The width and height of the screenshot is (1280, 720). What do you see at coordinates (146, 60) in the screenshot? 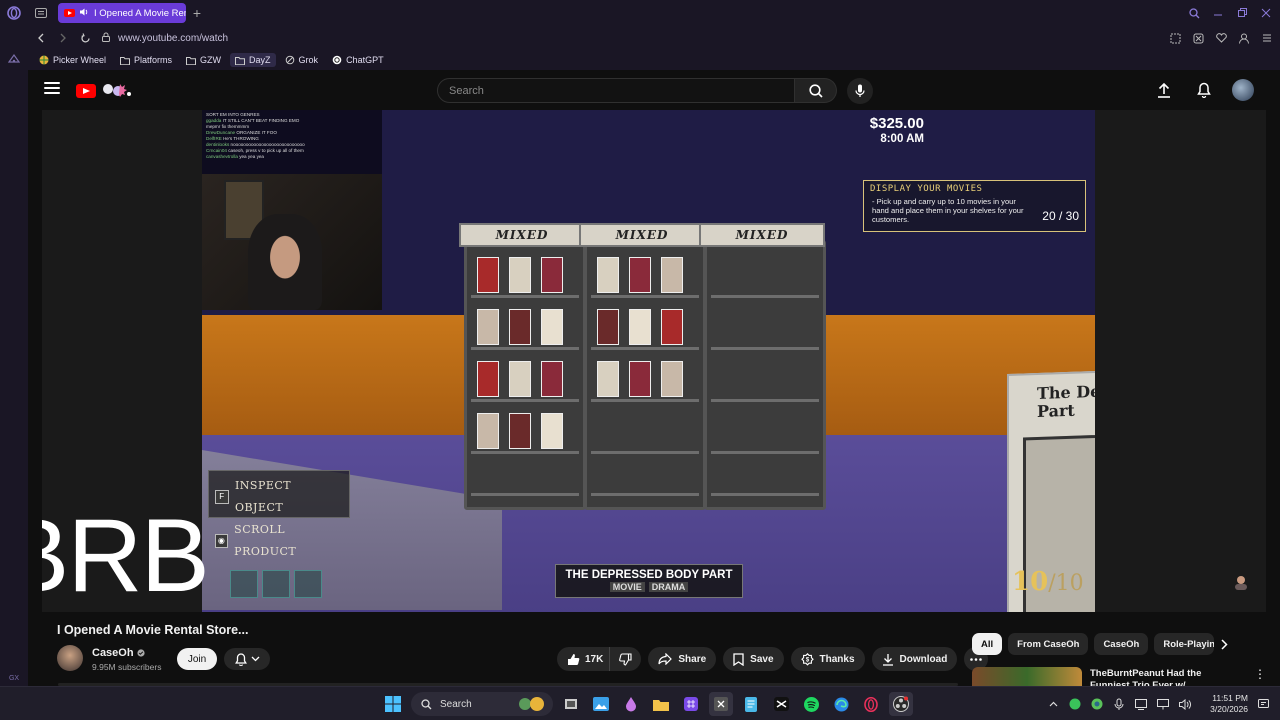
I see `bookmark-platforms: Platforms` at bounding box center [146, 60].